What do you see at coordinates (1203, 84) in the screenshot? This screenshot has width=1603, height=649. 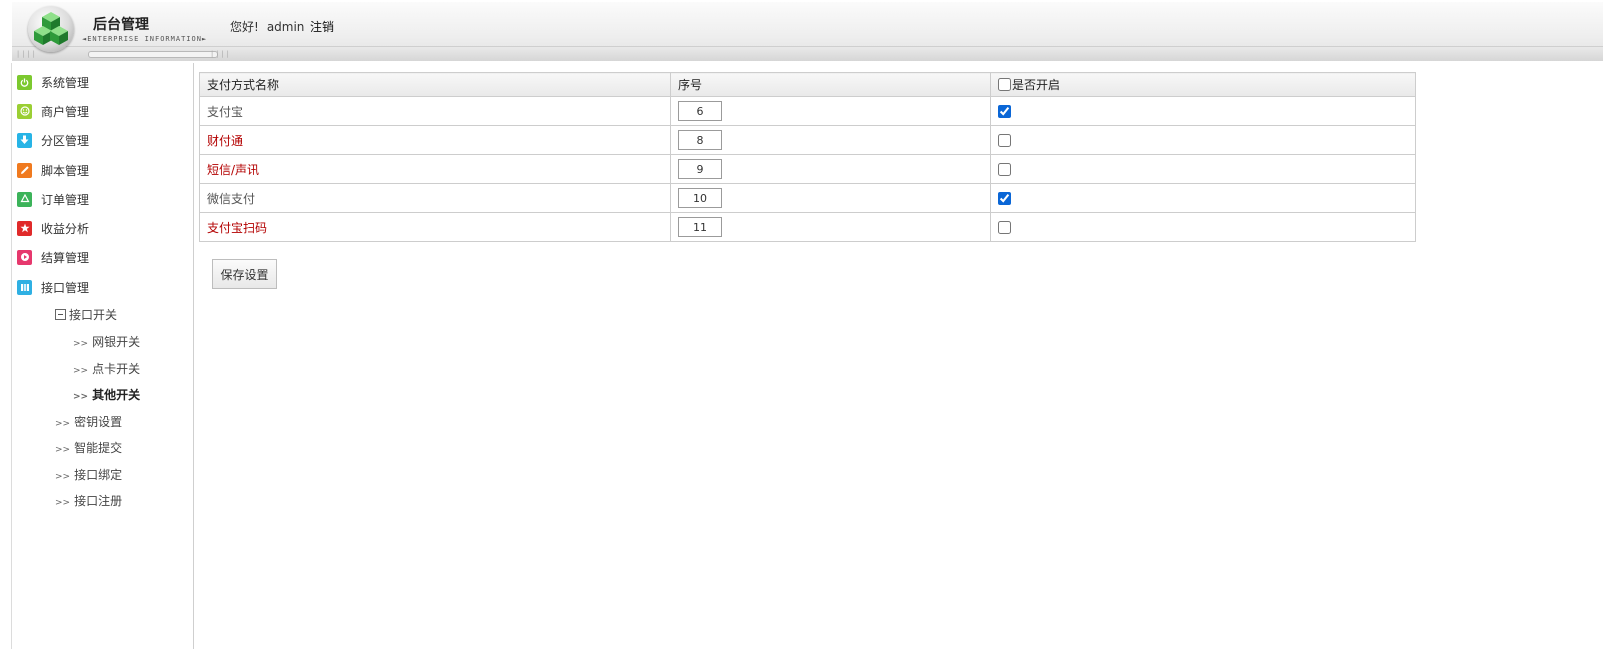 I see `col-header-enabled: 是否开启` at bounding box center [1203, 84].